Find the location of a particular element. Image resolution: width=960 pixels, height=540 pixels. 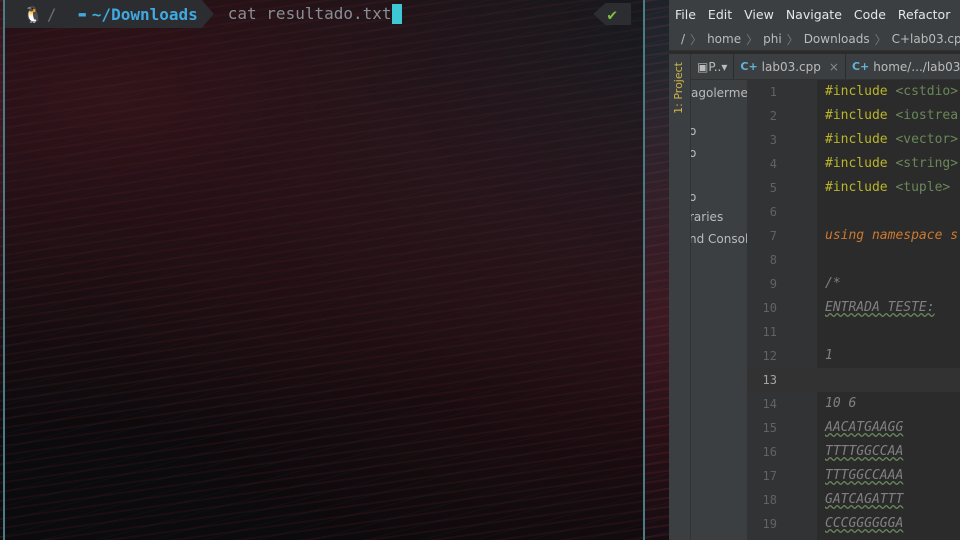

code-line: 3 #include <vector> is located at coordinates (853, 140).